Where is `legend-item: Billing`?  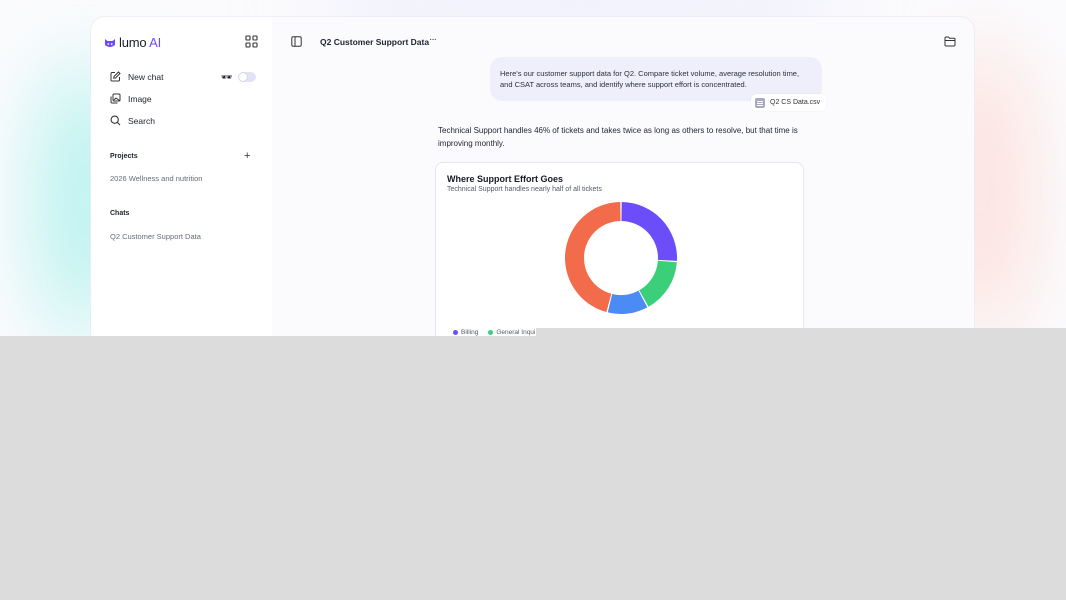
legend-item: Billing is located at coordinates (465, 332).